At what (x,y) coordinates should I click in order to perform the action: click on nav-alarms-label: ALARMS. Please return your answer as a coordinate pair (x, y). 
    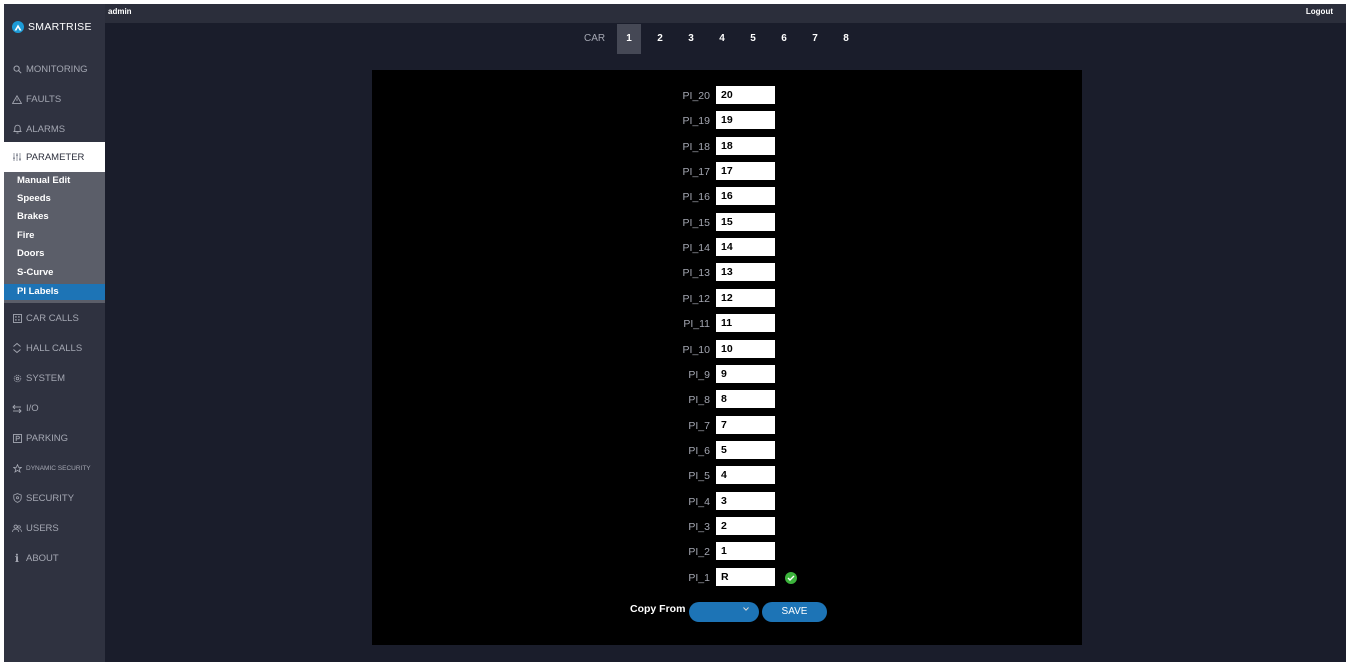
    Looking at the image, I should click on (46, 129).